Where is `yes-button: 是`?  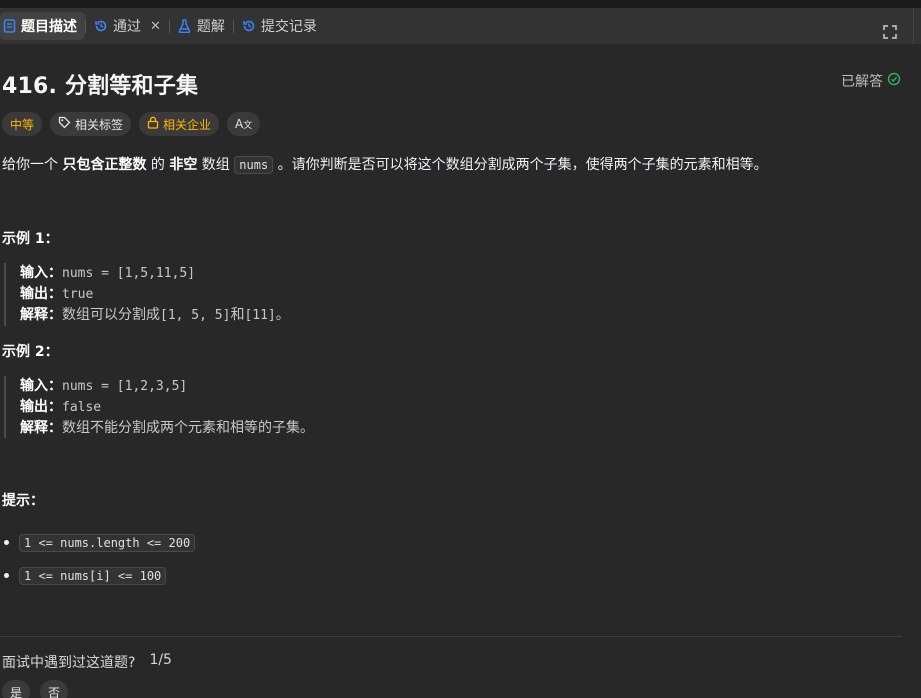 yes-button: 是 is located at coordinates (16, 689).